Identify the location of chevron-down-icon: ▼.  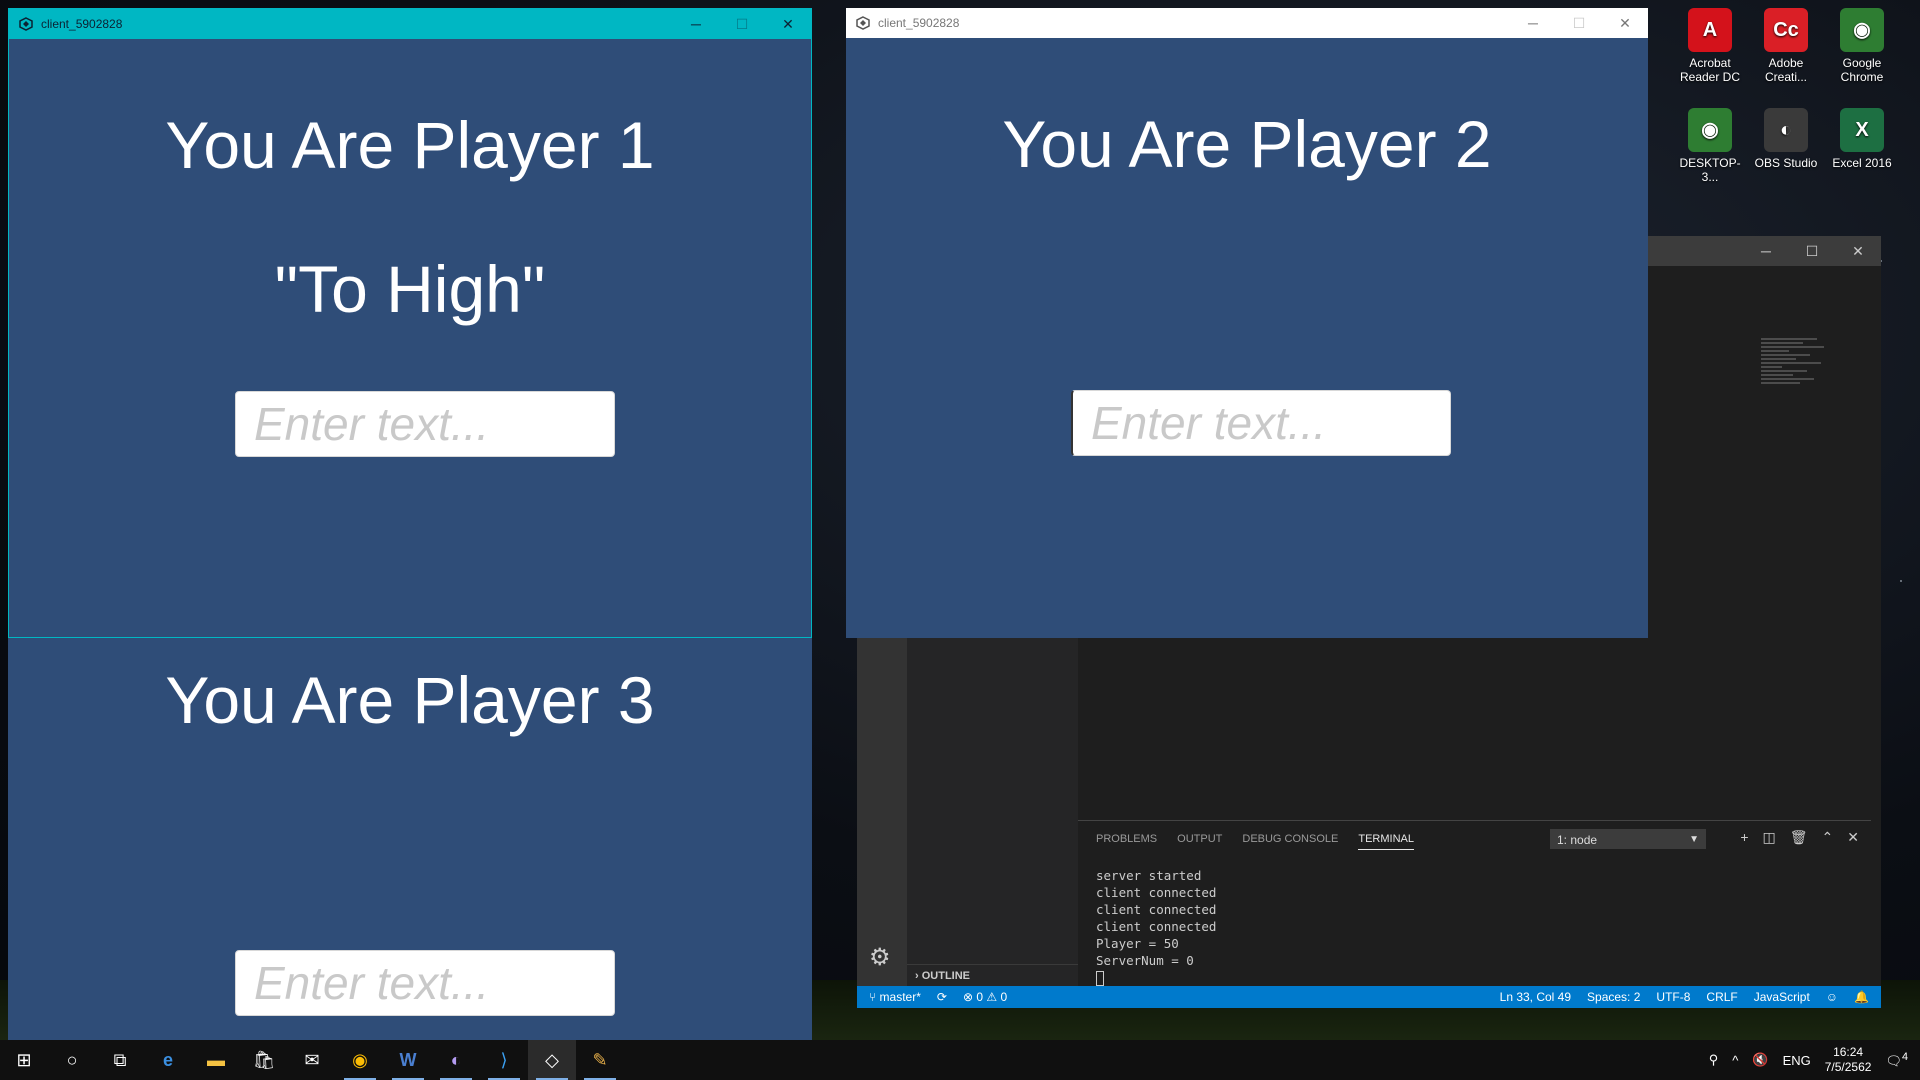
(1694, 839).